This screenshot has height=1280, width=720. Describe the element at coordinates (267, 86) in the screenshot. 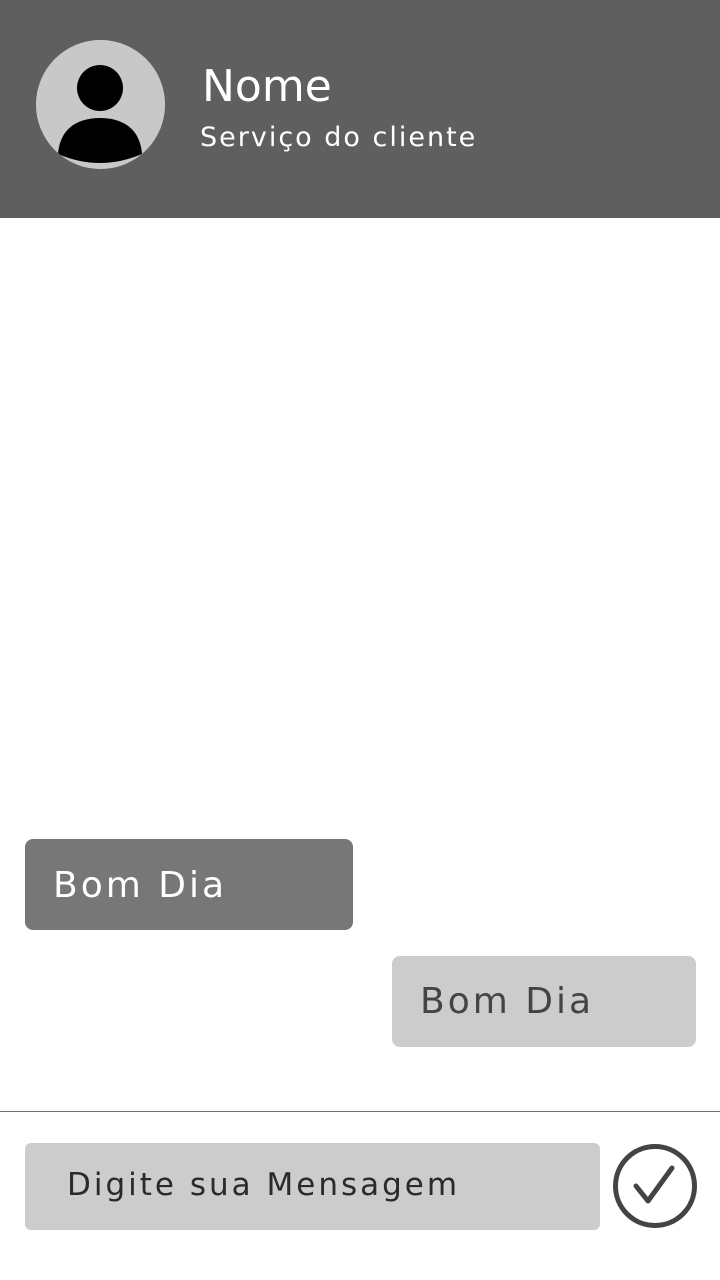

I see `contact-name: Nome` at that location.